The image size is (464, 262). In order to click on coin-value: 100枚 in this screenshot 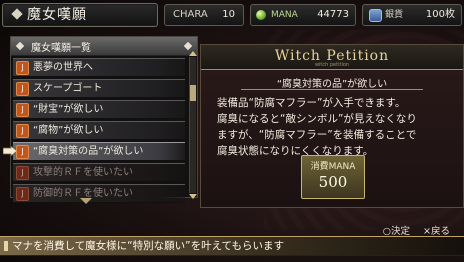, I will do `click(440, 14)`.